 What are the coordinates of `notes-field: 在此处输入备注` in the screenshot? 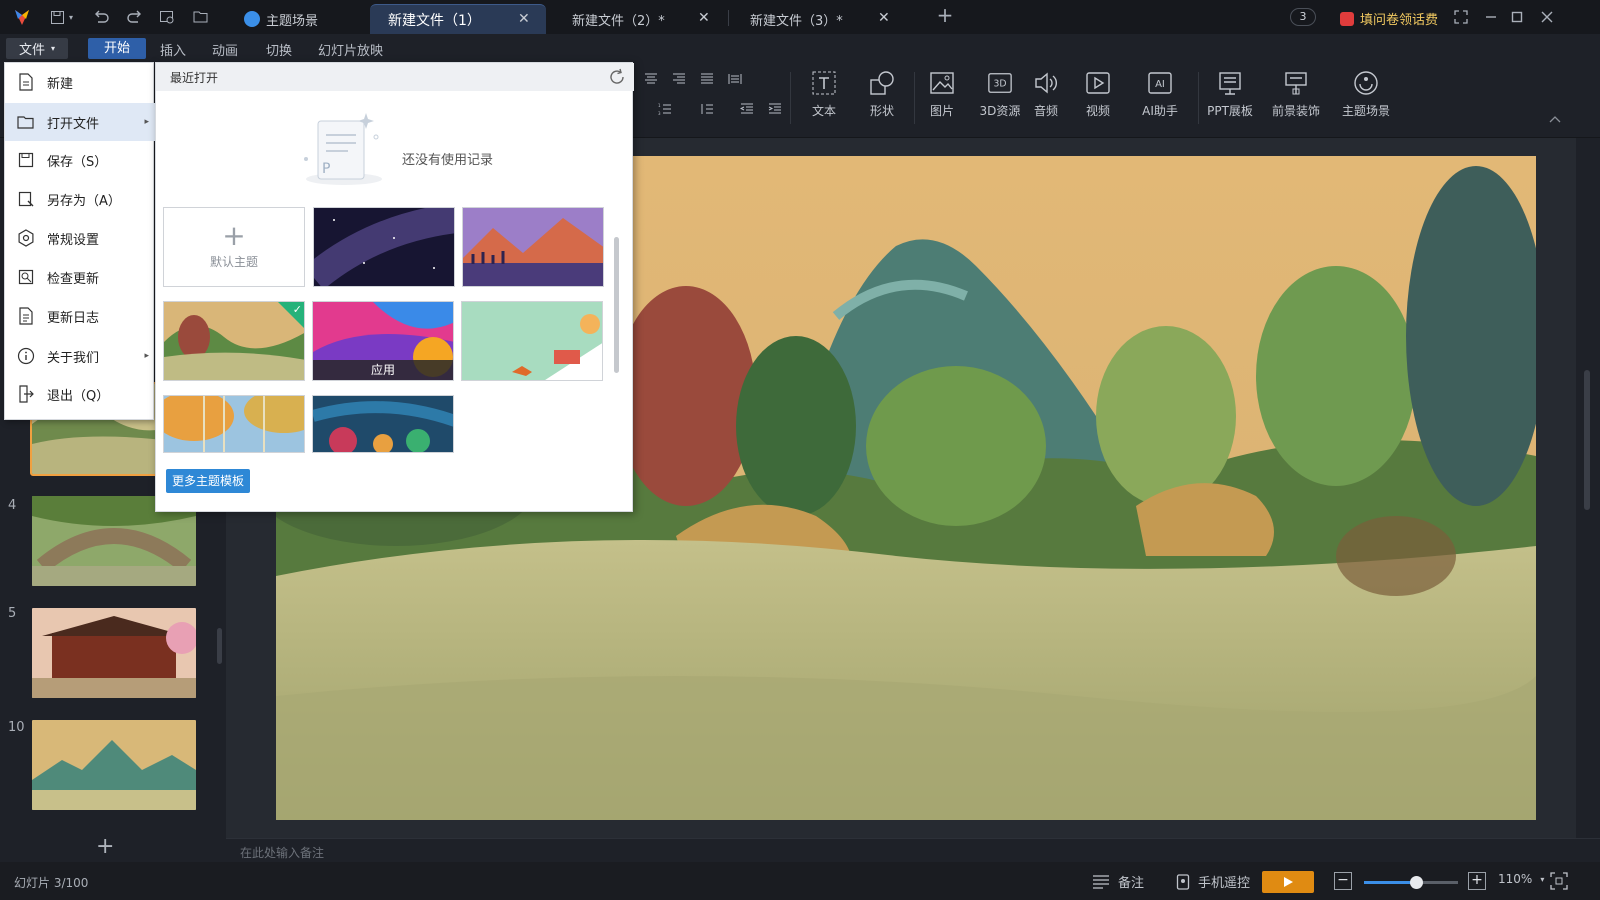 It's located at (913, 850).